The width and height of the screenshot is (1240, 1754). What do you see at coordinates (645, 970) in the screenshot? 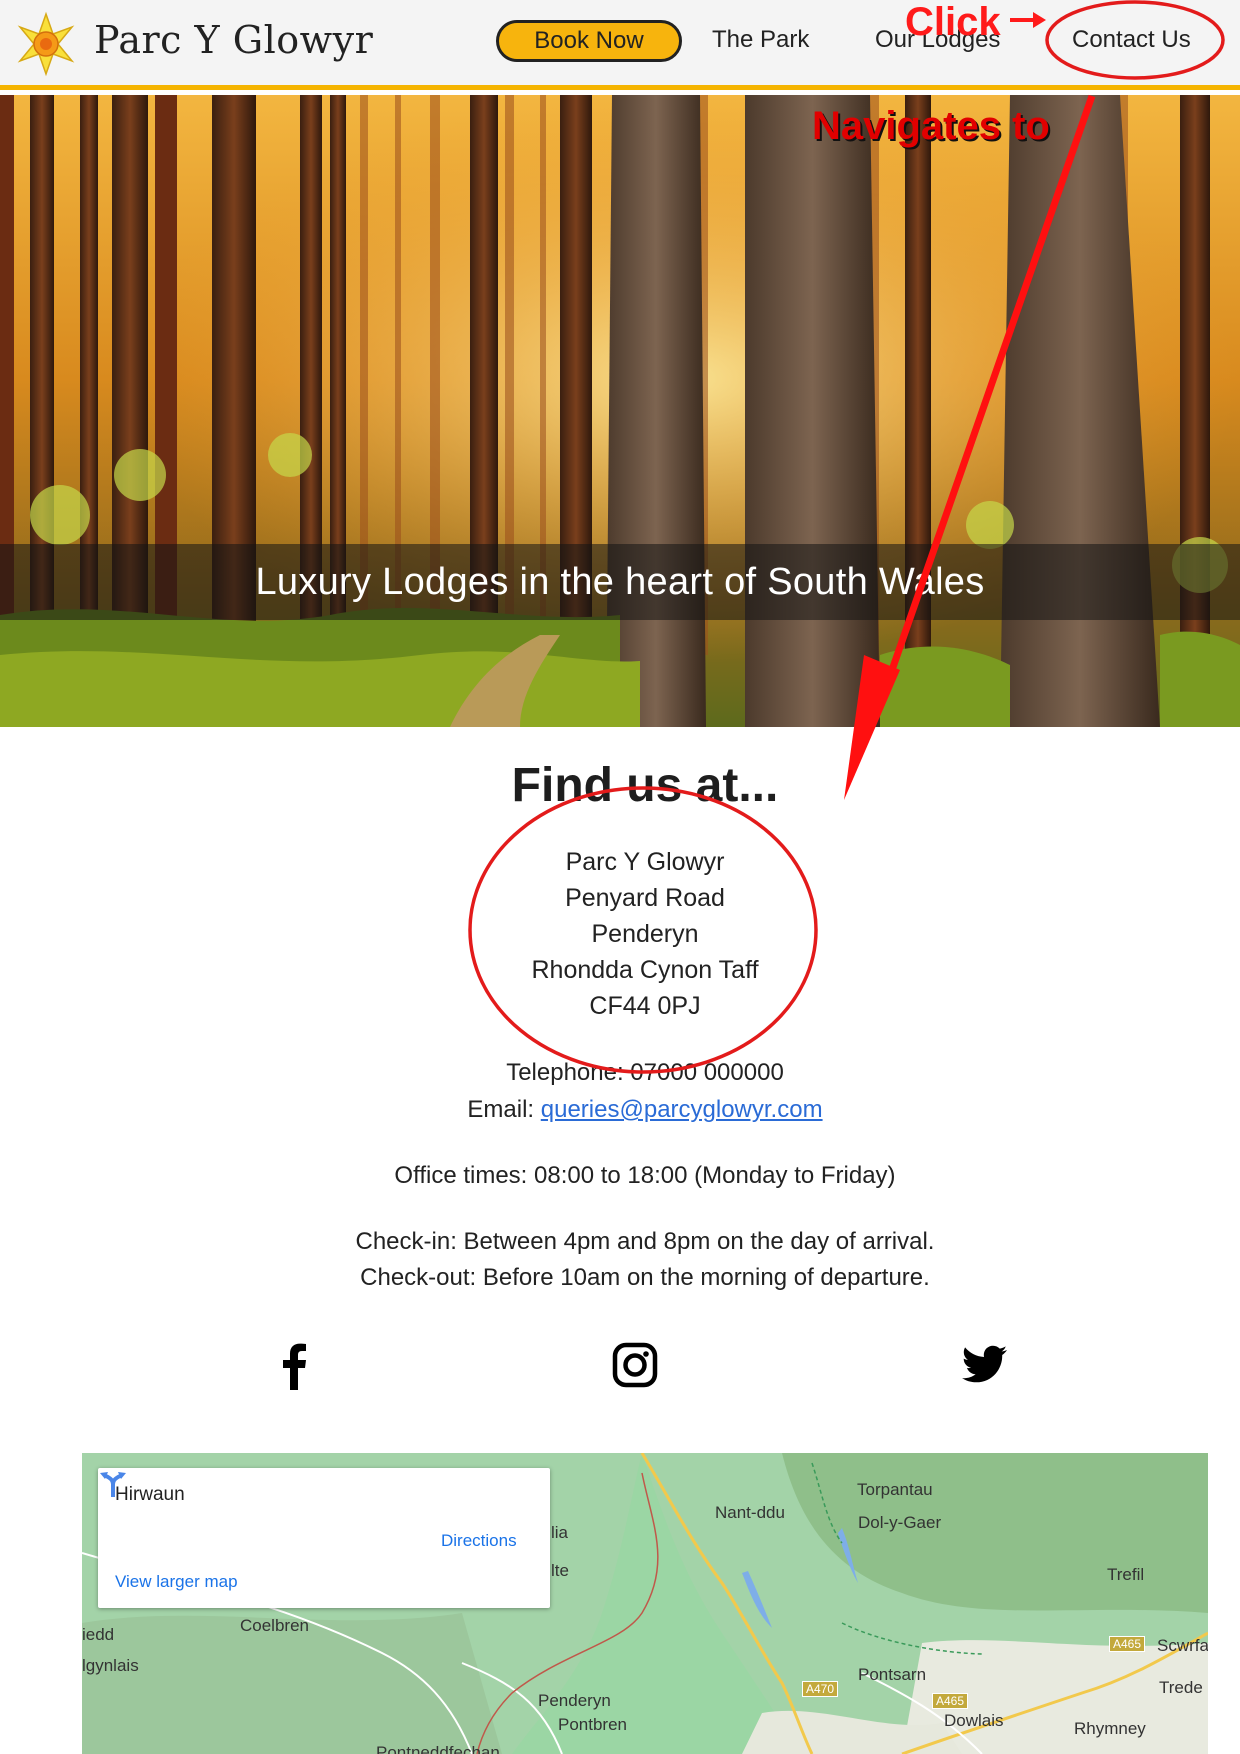
I see `address-line: Rhondda Cynon Taff` at bounding box center [645, 970].